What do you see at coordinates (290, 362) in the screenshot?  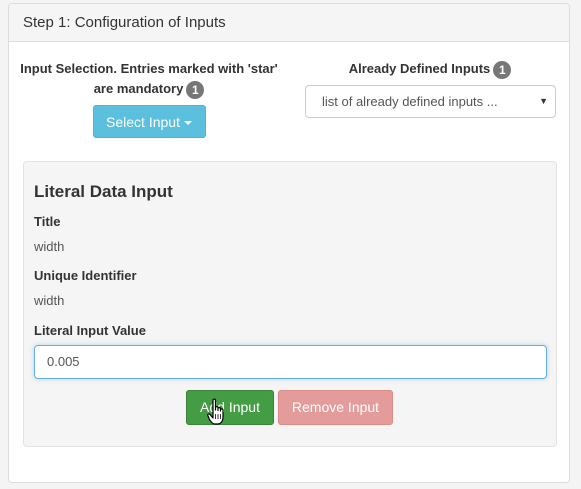 I see `literal-value-input: 0.005` at bounding box center [290, 362].